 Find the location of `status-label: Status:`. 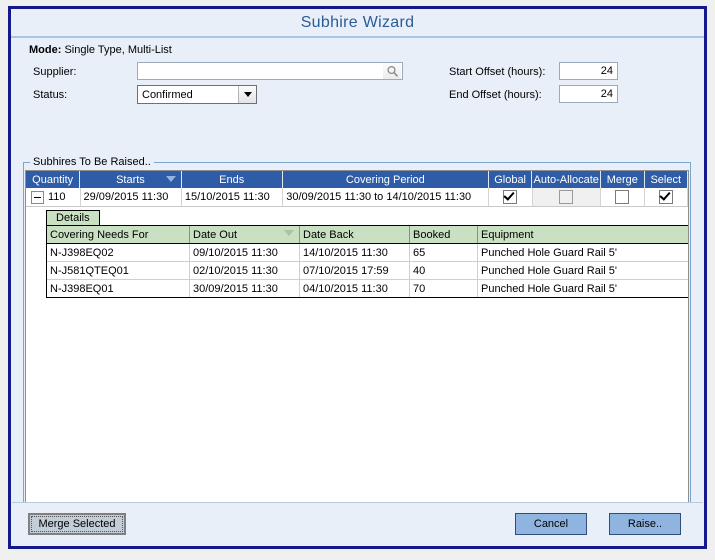

status-label: Status: is located at coordinates (50, 95).